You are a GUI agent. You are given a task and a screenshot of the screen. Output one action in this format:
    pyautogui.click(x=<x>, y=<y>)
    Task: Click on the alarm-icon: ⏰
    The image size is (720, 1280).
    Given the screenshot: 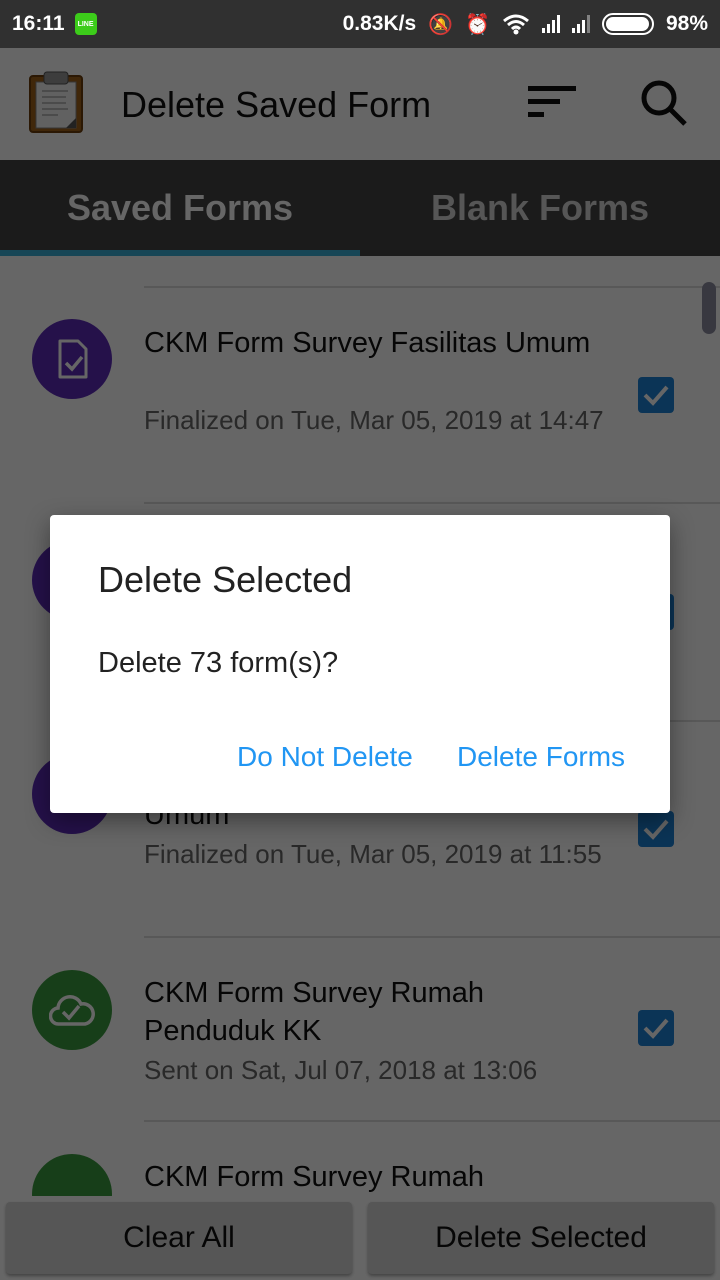 What is the action you would take?
    pyautogui.click(x=477, y=24)
    